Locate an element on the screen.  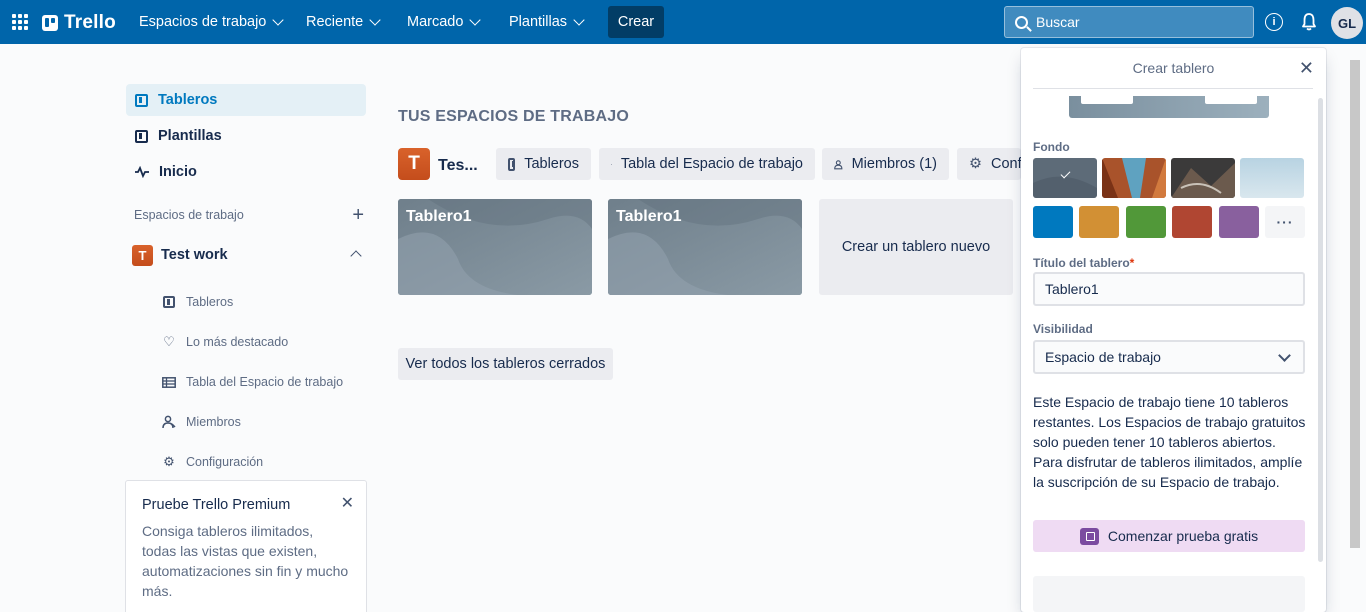
sub-item-label: Miembros is located at coordinates (213, 422).